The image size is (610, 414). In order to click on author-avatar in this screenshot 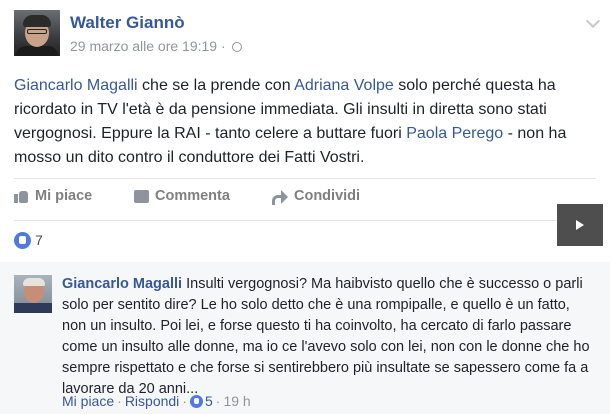, I will do `click(37, 33)`.